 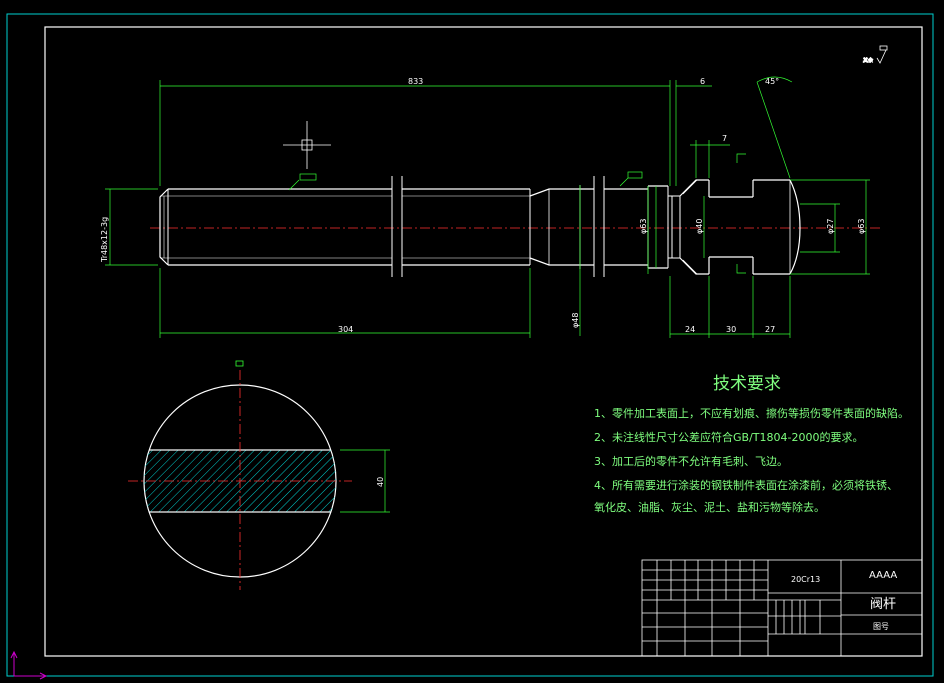 I want to click on dim-section-height: 40, so click(x=380, y=482).